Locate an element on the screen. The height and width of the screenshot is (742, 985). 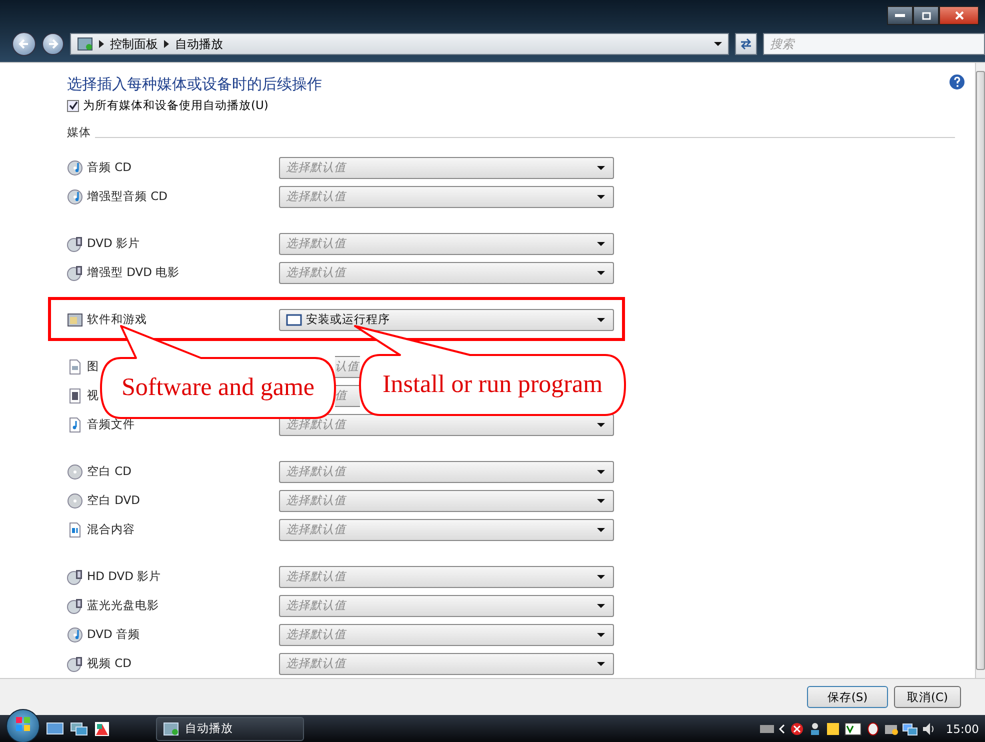
media-label: 增强型 DVD 电影 is located at coordinates (133, 272).